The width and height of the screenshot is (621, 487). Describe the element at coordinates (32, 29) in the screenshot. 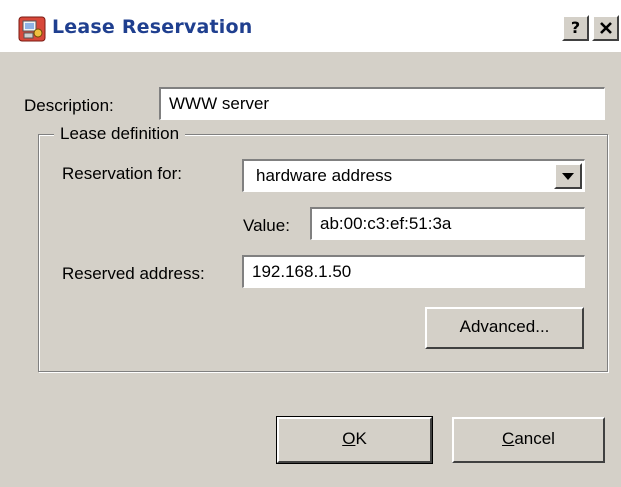

I see `server-app-icon` at that location.